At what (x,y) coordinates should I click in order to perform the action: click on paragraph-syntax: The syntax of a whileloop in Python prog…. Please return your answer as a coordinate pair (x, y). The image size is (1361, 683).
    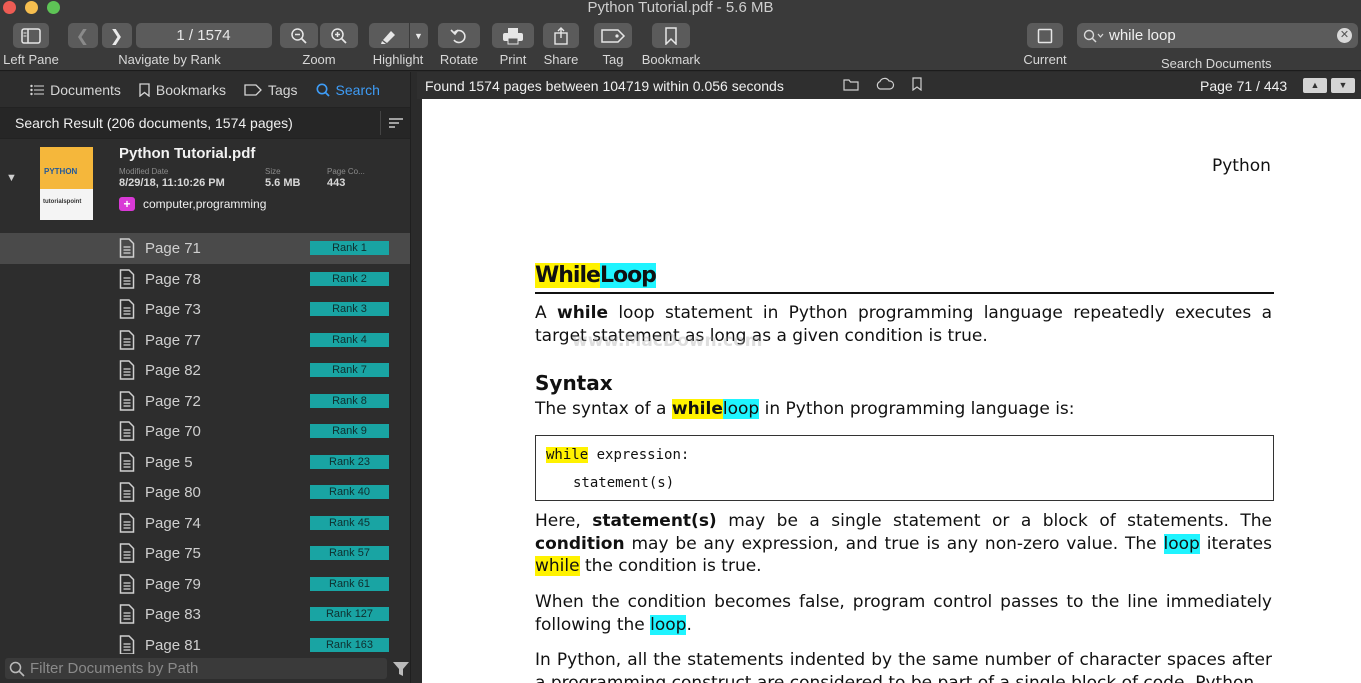
    Looking at the image, I should click on (903, 409).